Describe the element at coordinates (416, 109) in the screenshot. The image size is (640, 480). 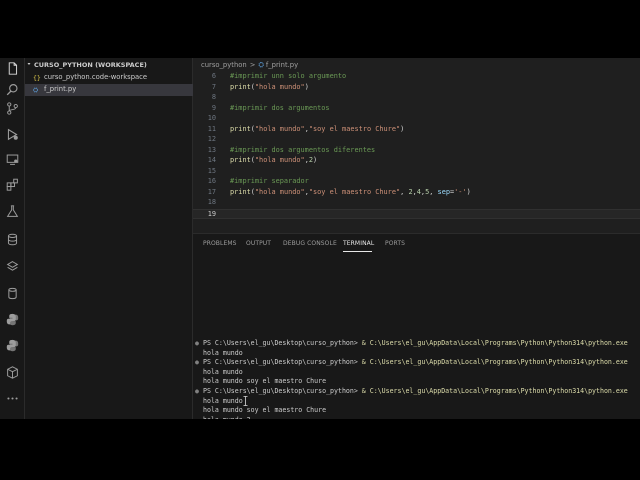
I see `code-line: 9 #imprimir dos argumentos` at that location.